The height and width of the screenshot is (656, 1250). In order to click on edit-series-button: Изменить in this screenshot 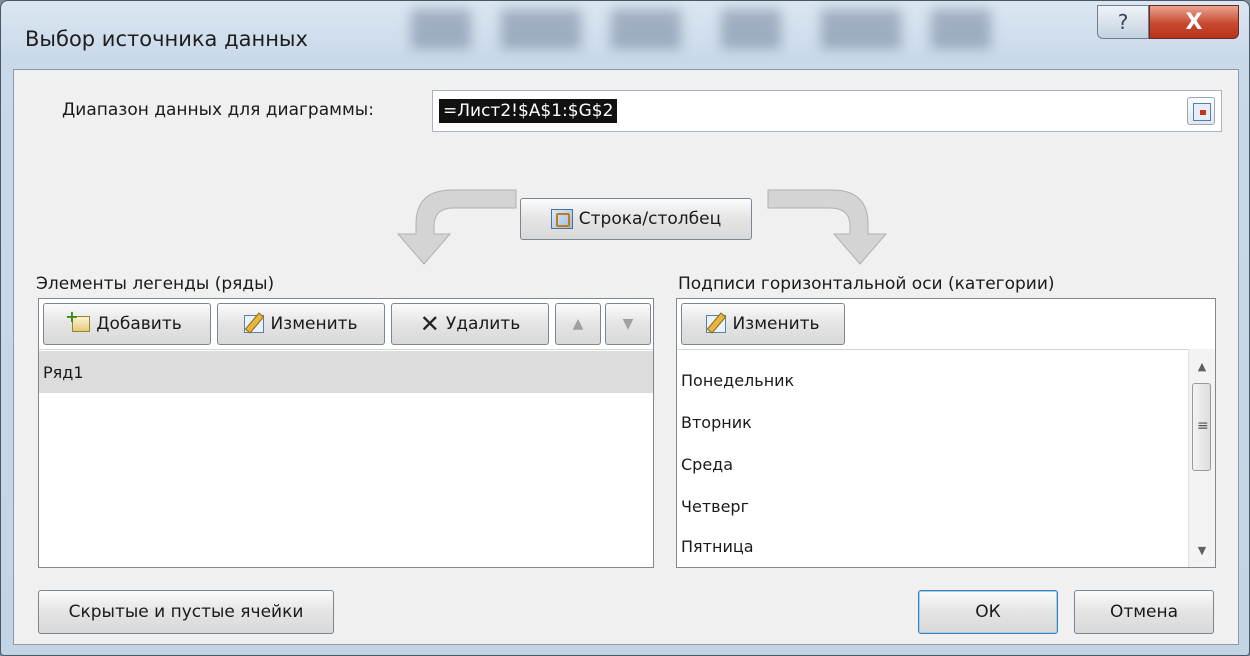, I will do `click(301, 324)`.